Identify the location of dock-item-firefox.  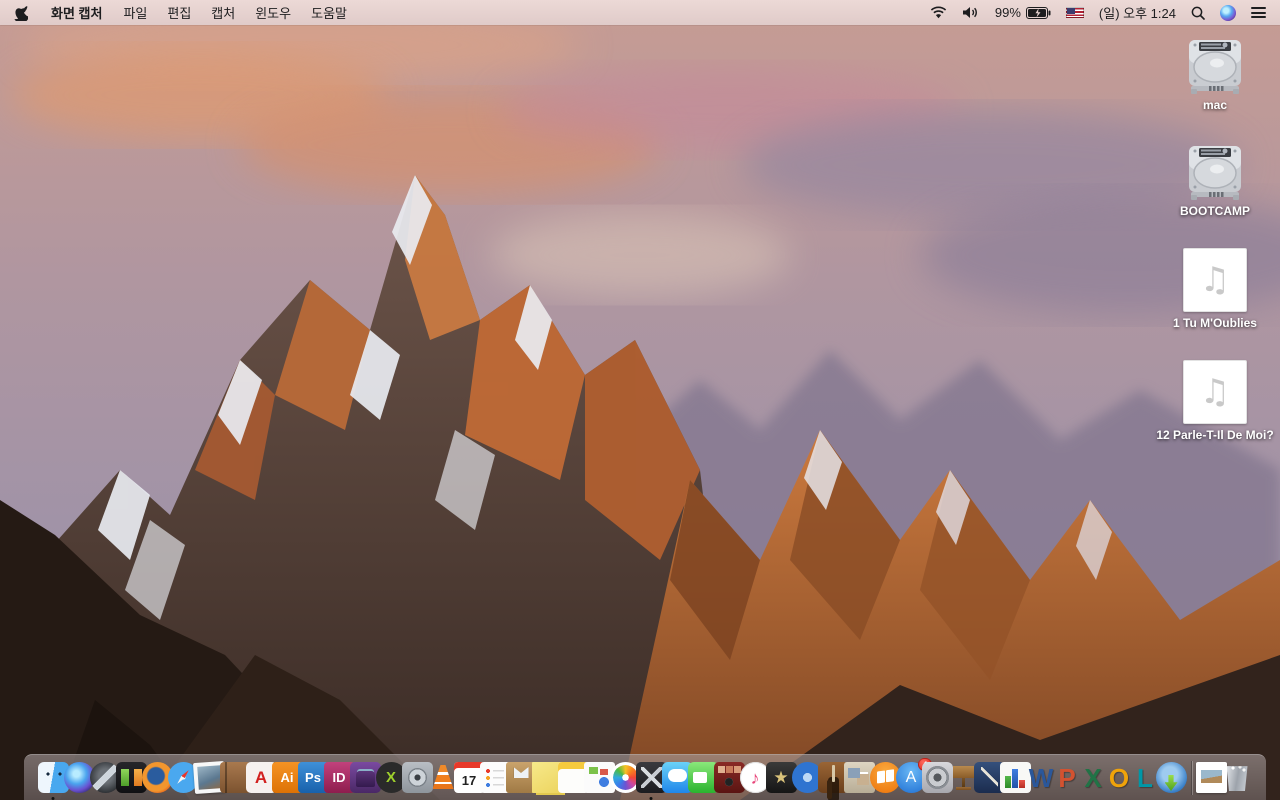
(157, 777).